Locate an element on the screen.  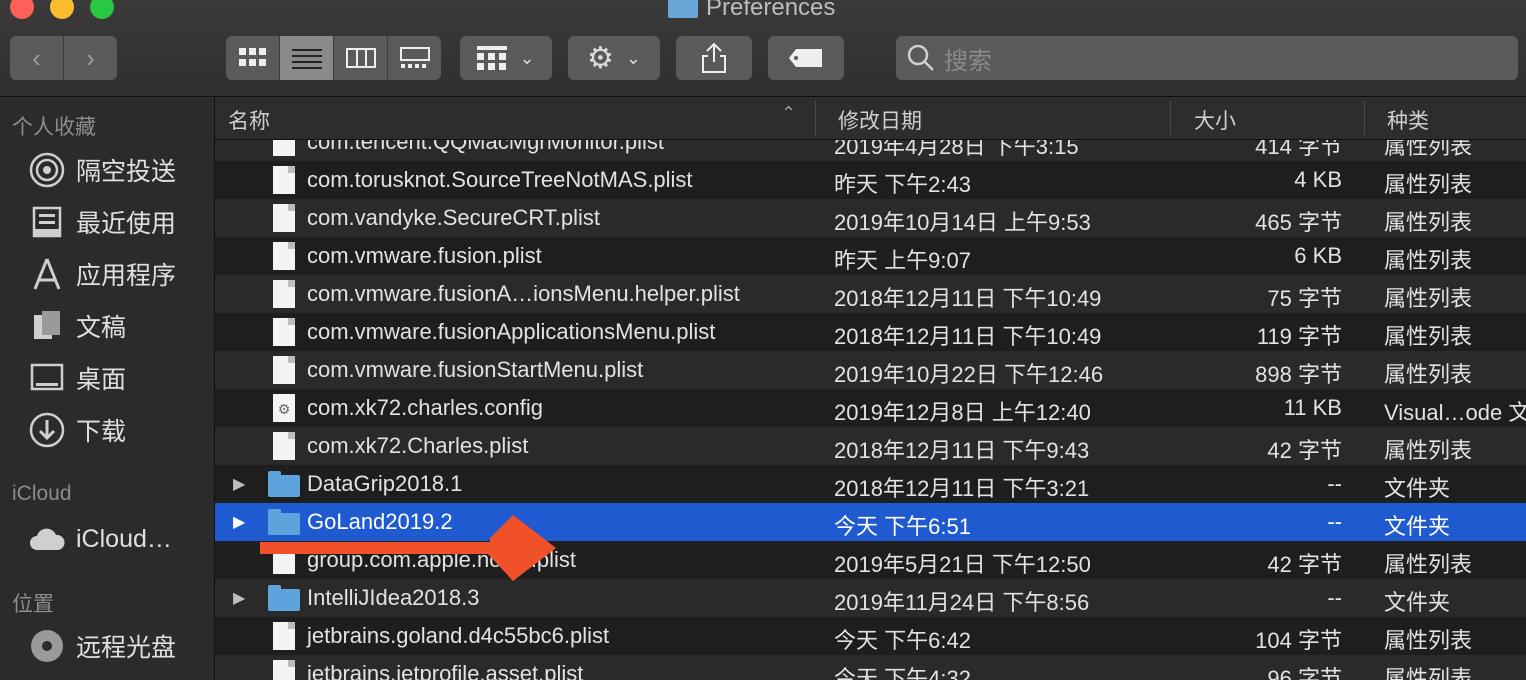
file-name: com.vmware.fusionStartMenu.plist is located at coordinates (475, 369).